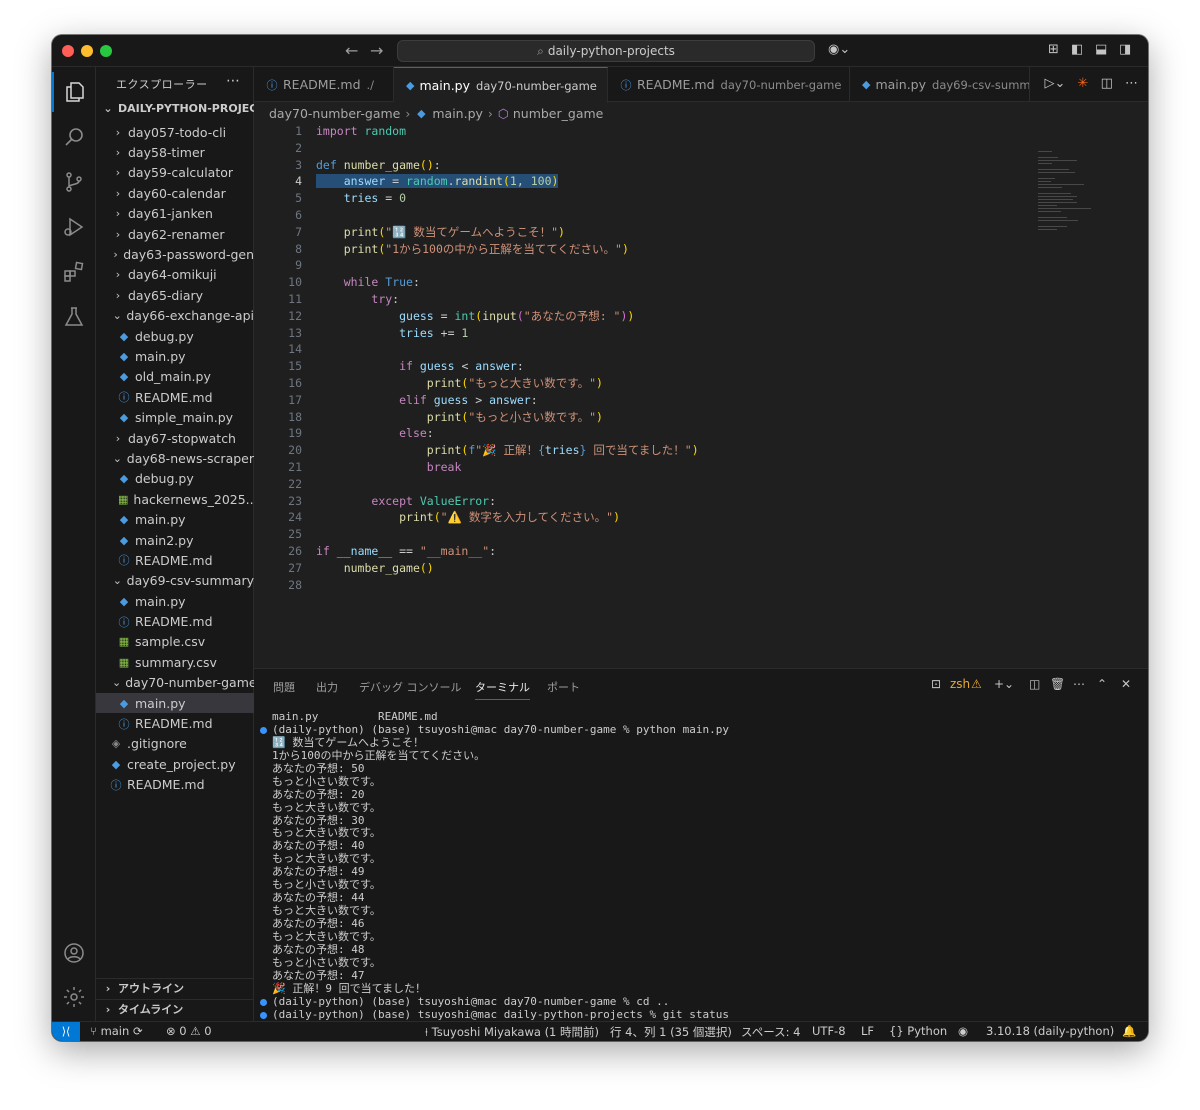  I want to click on tree-file: ◈ .gitignore, so click(175, 744).